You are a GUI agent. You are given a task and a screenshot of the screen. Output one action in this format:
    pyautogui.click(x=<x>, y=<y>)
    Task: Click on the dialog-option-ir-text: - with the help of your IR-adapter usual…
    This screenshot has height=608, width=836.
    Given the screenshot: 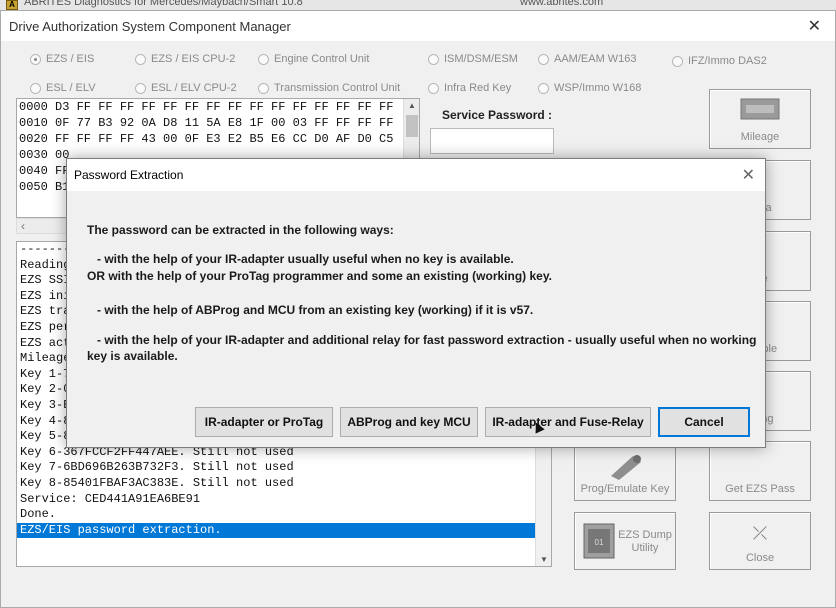 What is the action you would take?
    pyautogui.click(x=300, y=259)
    